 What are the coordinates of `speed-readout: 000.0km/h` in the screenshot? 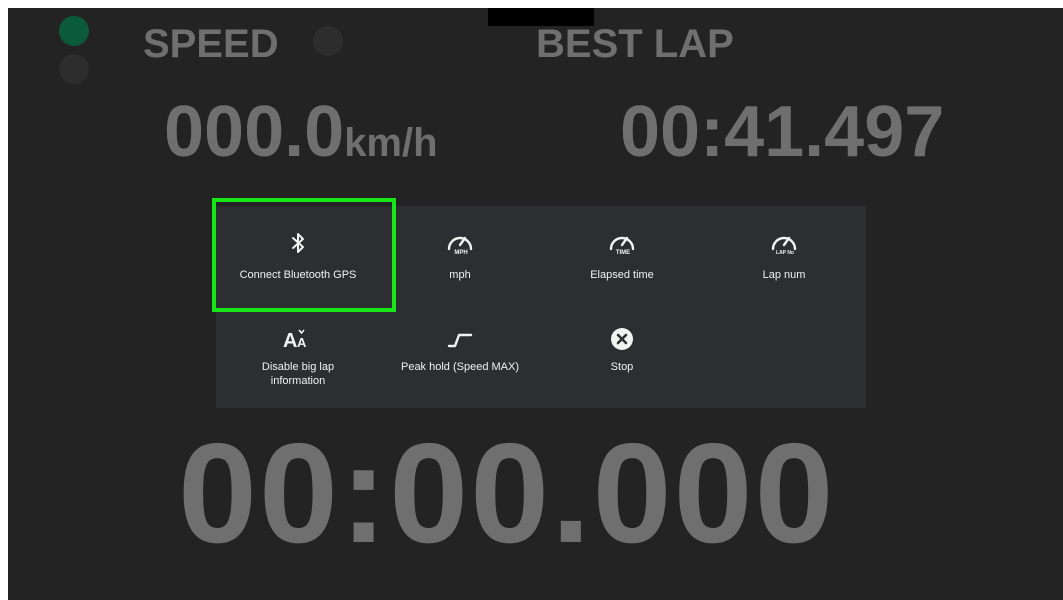 It's located at (301, 132).